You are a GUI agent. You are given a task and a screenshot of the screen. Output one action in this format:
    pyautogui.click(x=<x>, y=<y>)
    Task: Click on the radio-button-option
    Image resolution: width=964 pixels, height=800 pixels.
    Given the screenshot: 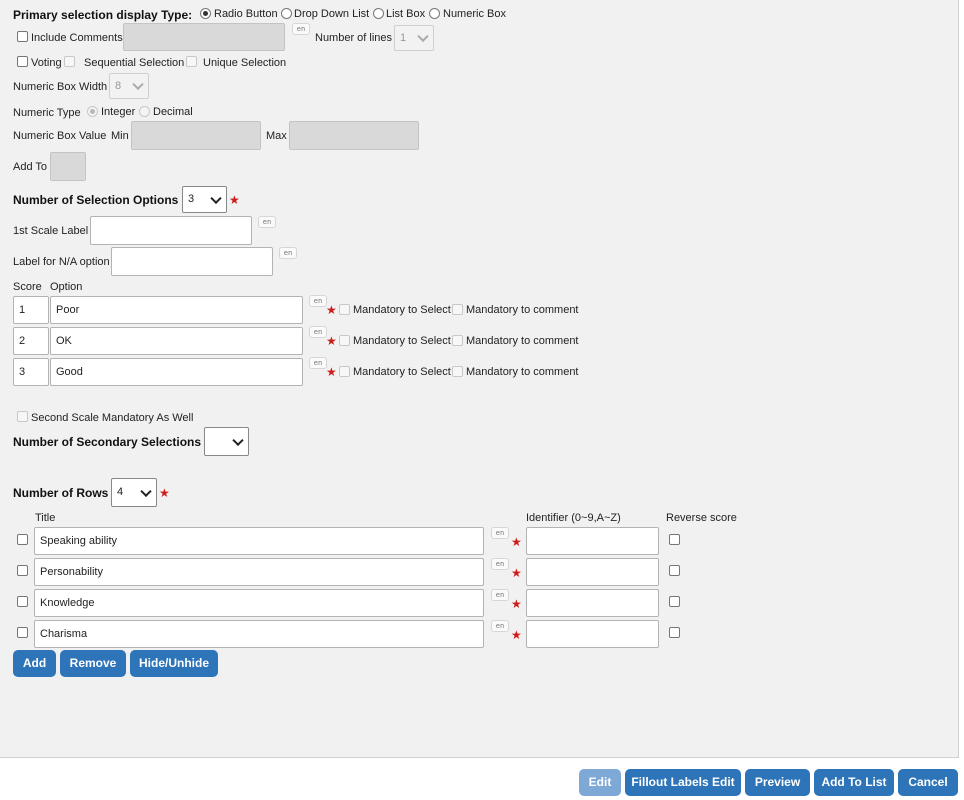 What is the action you would take?
    pyautogui.click(x=205, y=13)
    